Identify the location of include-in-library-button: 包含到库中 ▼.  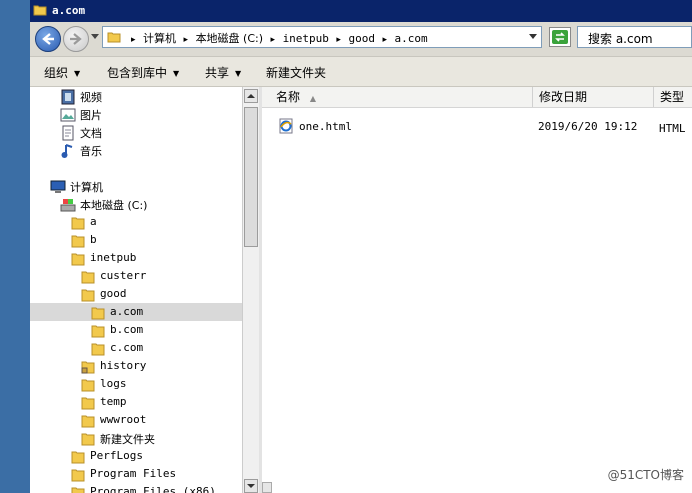
(143, 72).